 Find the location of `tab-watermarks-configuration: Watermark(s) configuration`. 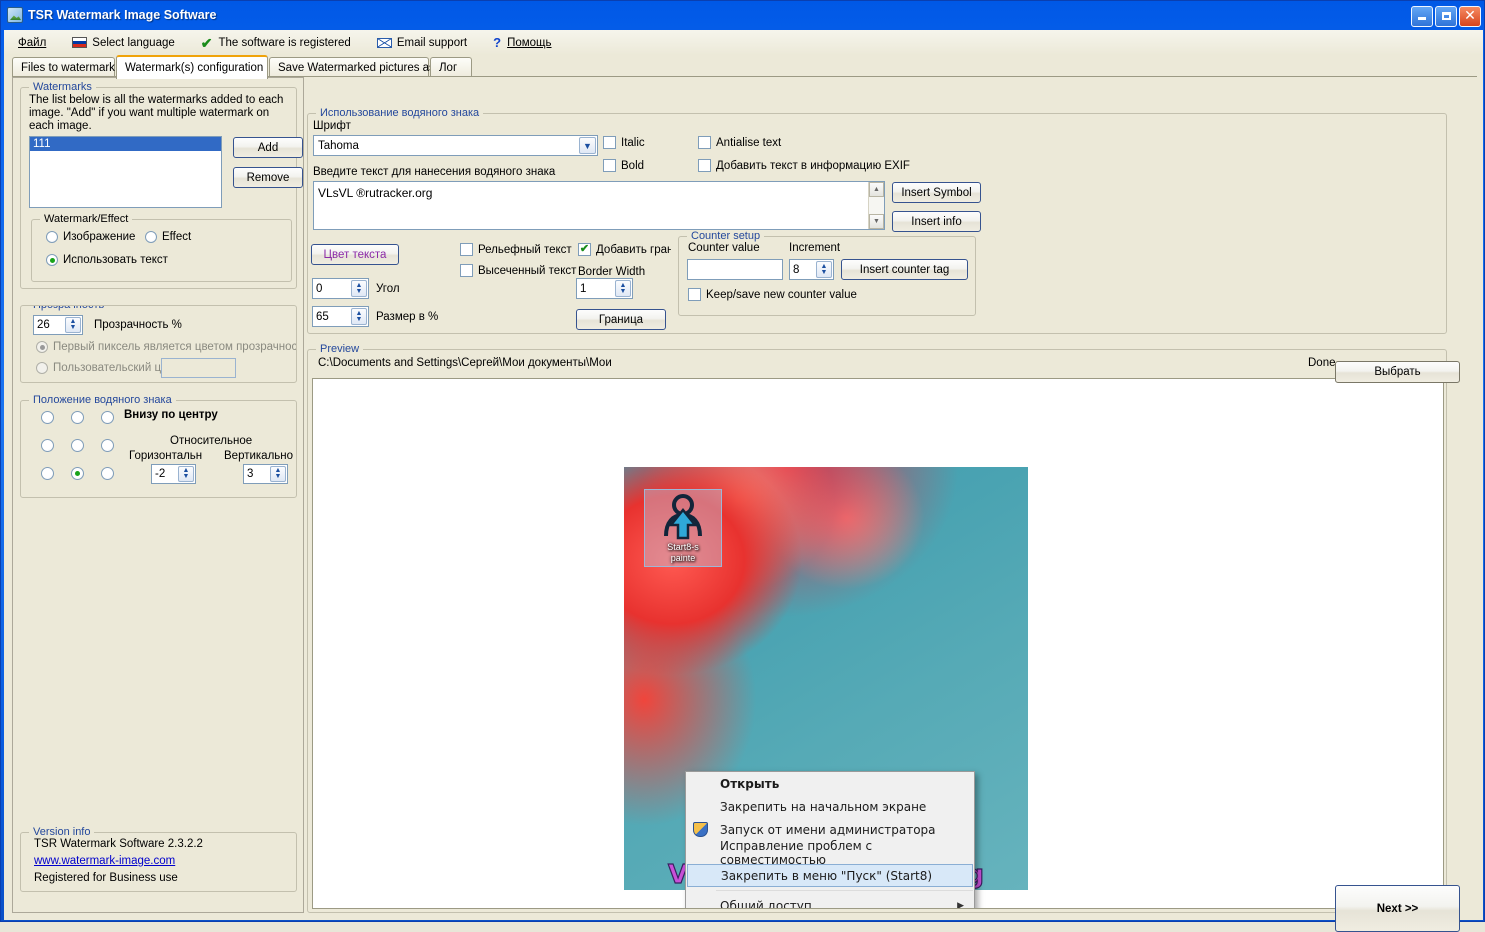

tab-watermarks-configuration: Watermark(s) configuration is located at coordinates (192, 67).